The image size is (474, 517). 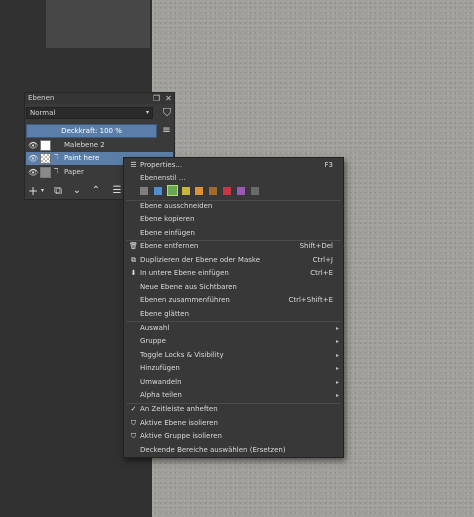 I want to click on opacity-slider: Deckkraft: 100 % ≡, so click(x=99, y=131).